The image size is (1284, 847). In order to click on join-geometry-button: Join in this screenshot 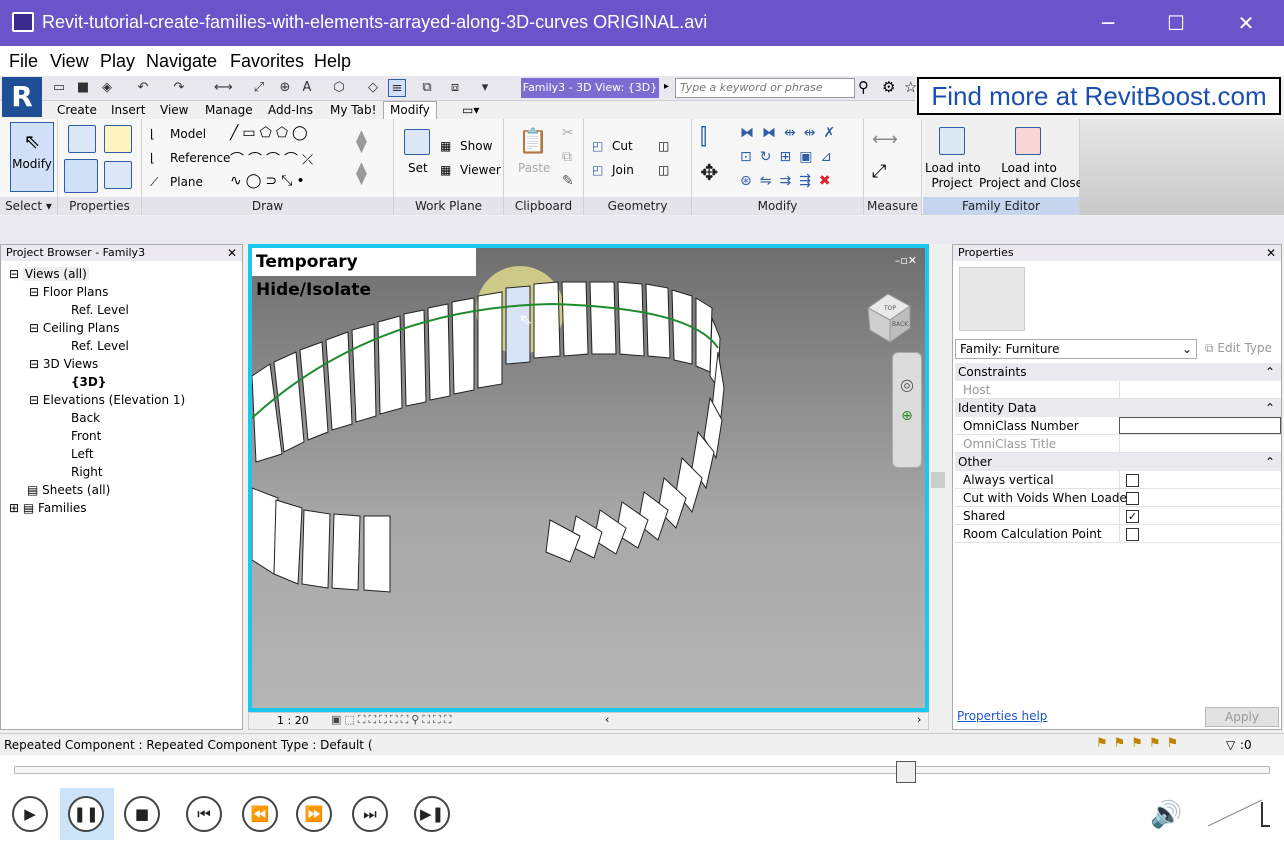, I will do `click(623, 170)`.